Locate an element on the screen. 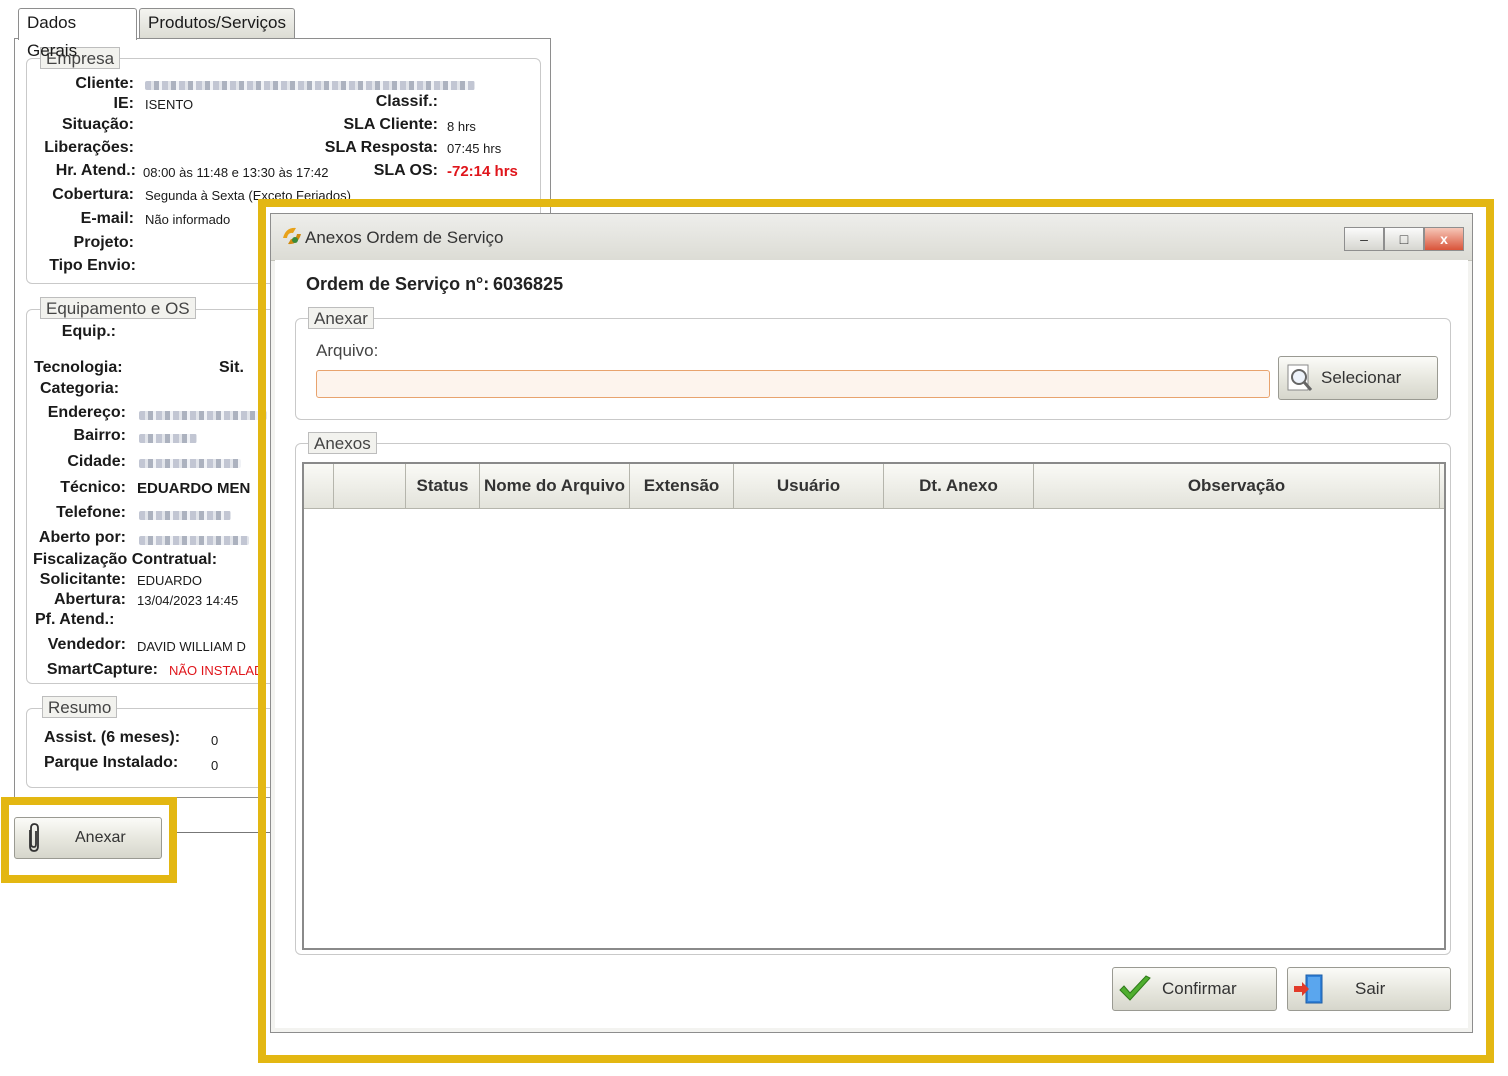  anexar-button-label: Anexar is located at coordinates (100, 837).